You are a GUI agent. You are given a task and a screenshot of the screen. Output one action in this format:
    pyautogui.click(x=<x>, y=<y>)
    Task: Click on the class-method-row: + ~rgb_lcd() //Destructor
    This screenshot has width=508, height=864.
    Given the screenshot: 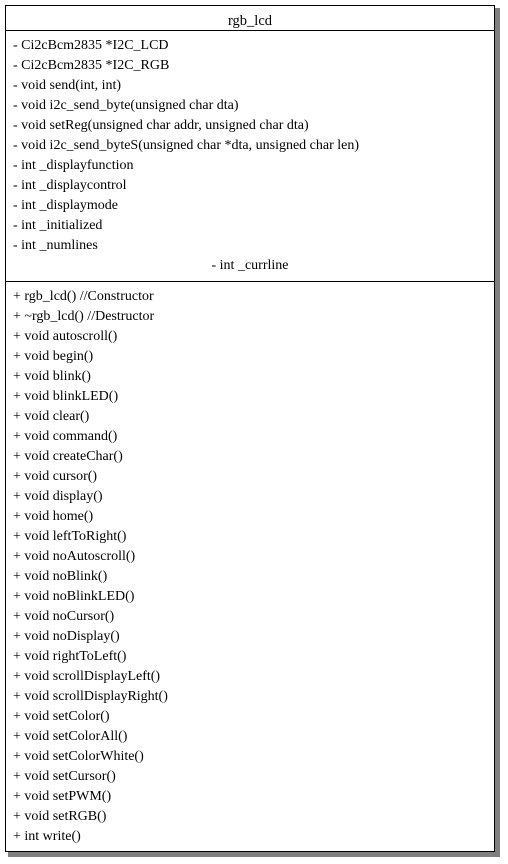 What is the action you would take?
    pyautogui.click(x=84, y=316)
    